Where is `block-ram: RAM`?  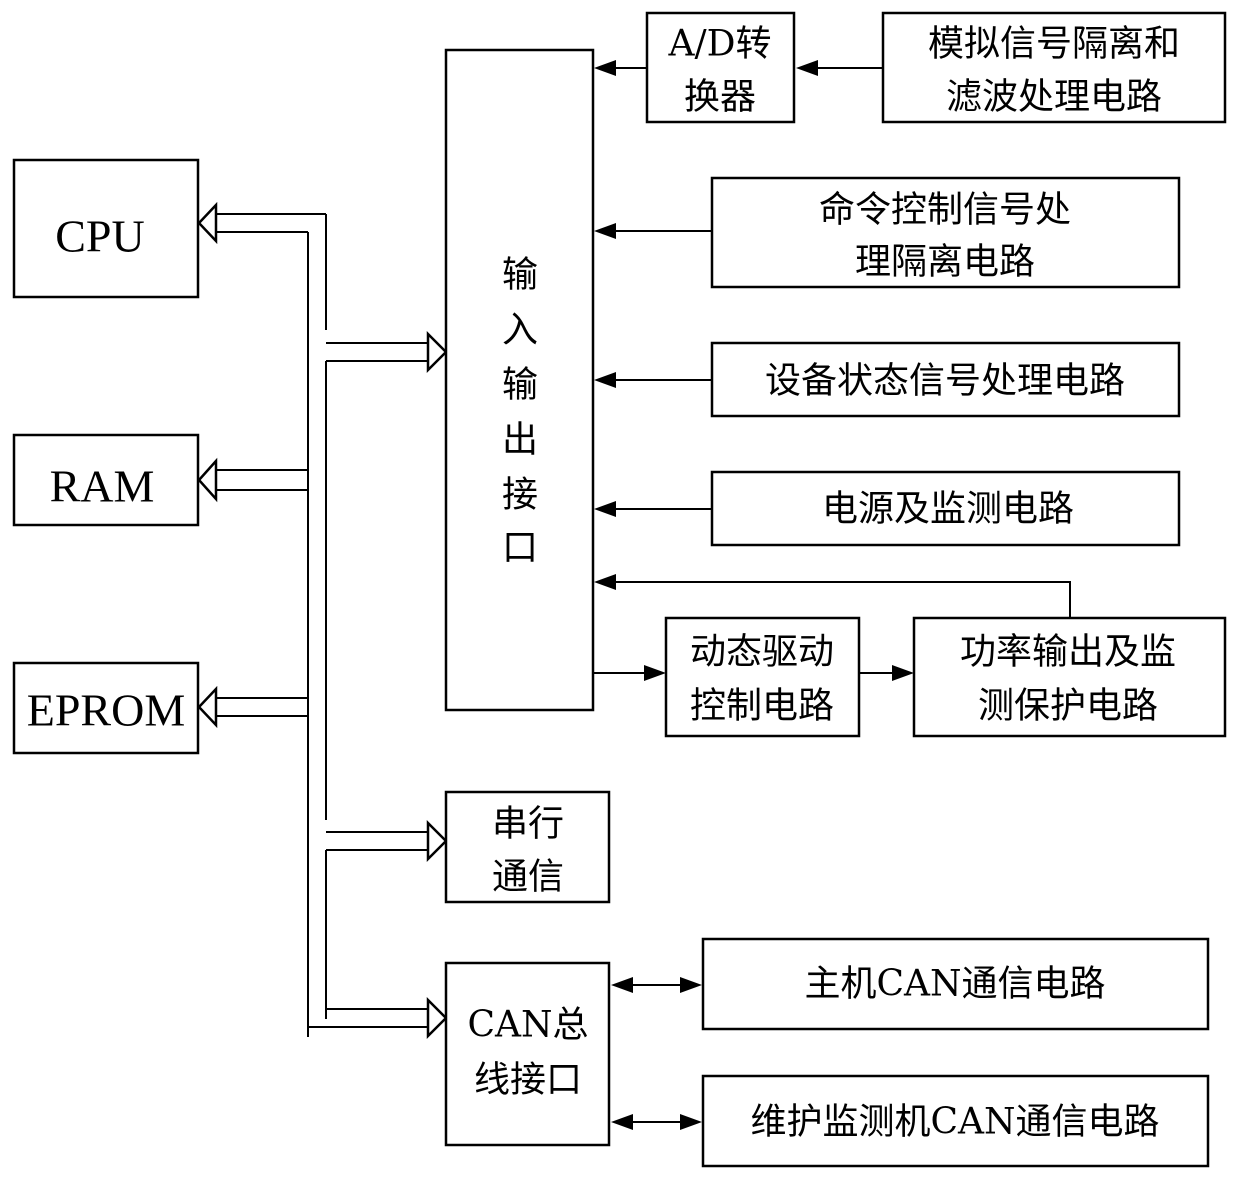
block-ram: RAM is located at coordinates (106, 480).